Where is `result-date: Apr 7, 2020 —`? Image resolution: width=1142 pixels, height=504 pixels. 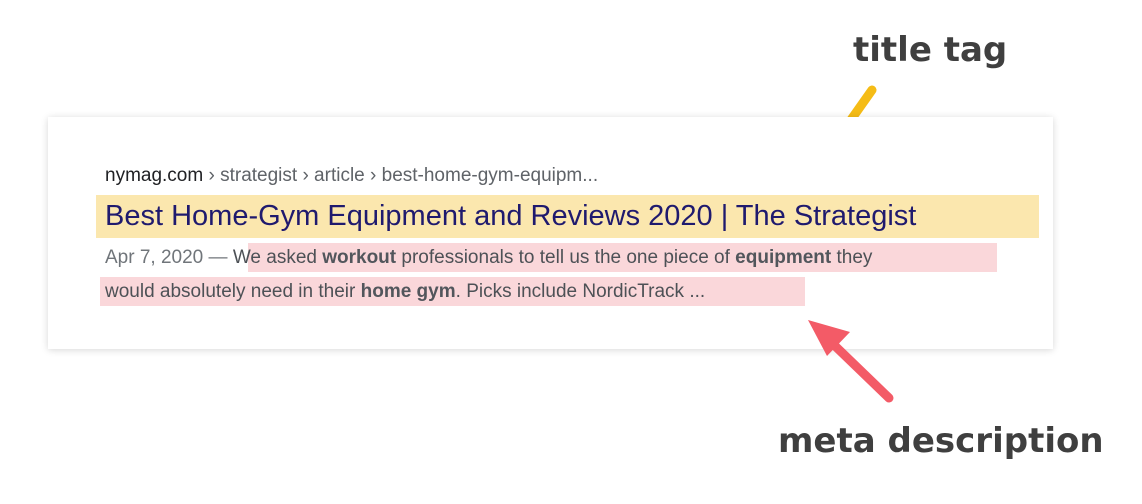
result-date: Apr 7, 2020 — is located at coordinates (166, 257).